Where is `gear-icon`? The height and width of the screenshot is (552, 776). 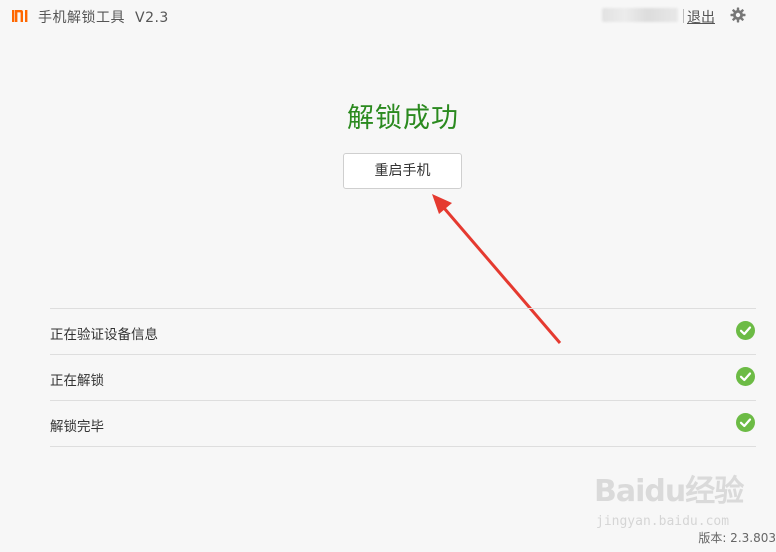
gear-icon is located at coordinates (738, 15).